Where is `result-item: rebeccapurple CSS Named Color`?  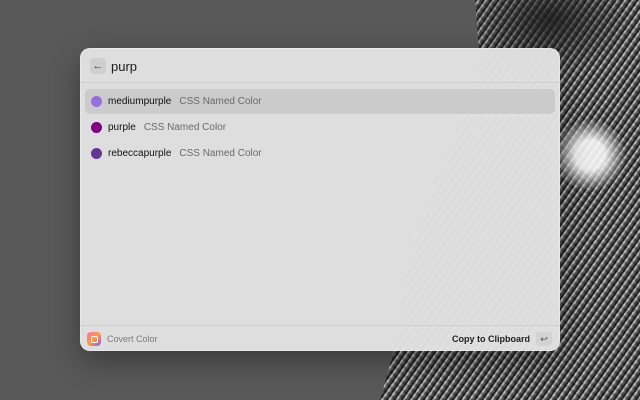 result-item: rebeccapurple CSS Named Color is located at coordinates (320, 153).